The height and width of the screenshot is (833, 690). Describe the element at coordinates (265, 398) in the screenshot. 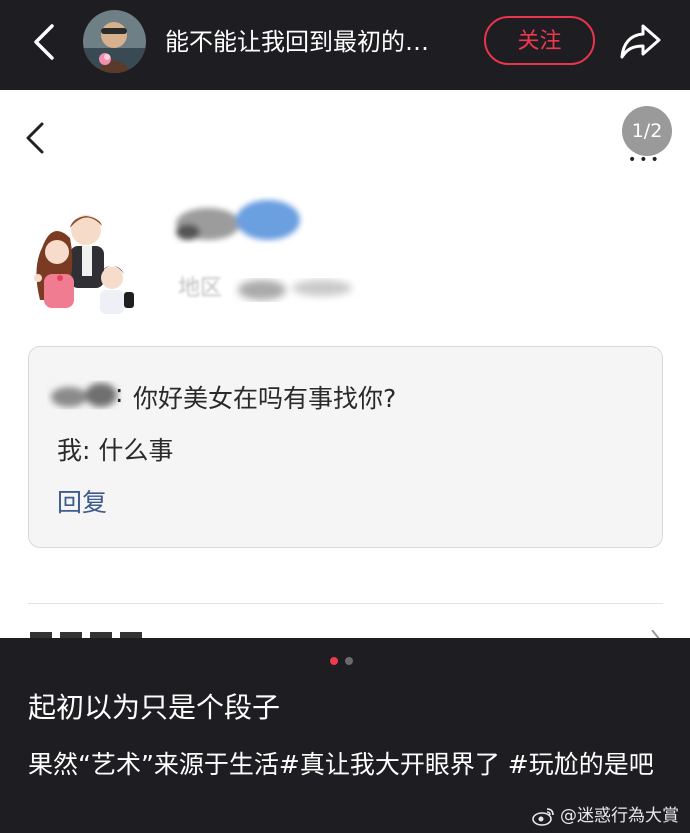

I see `incoming-message: 你好美女在吗有事找你?` at that location.